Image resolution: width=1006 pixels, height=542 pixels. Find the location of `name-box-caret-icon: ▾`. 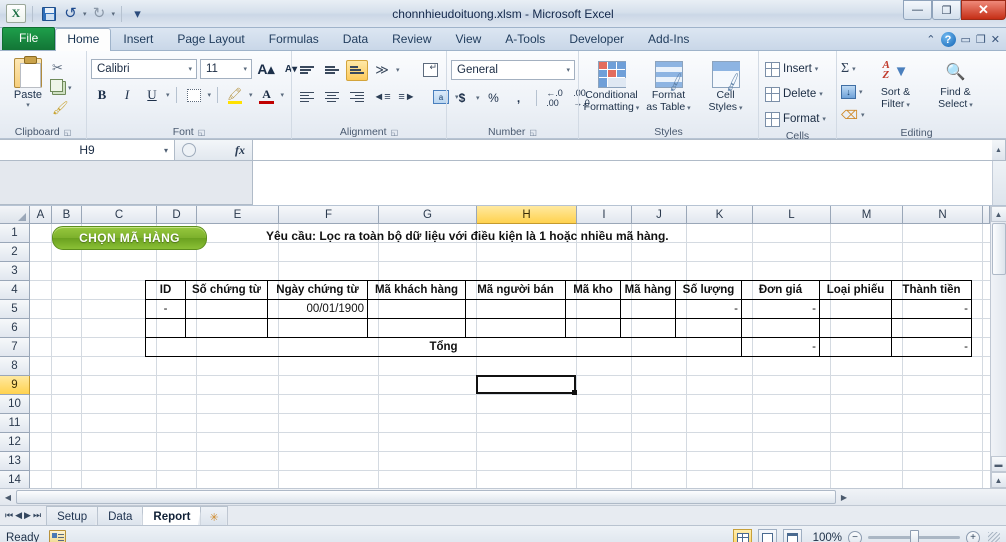

name-box-caret-icon: ▾ is located at coordinates (166, 150).